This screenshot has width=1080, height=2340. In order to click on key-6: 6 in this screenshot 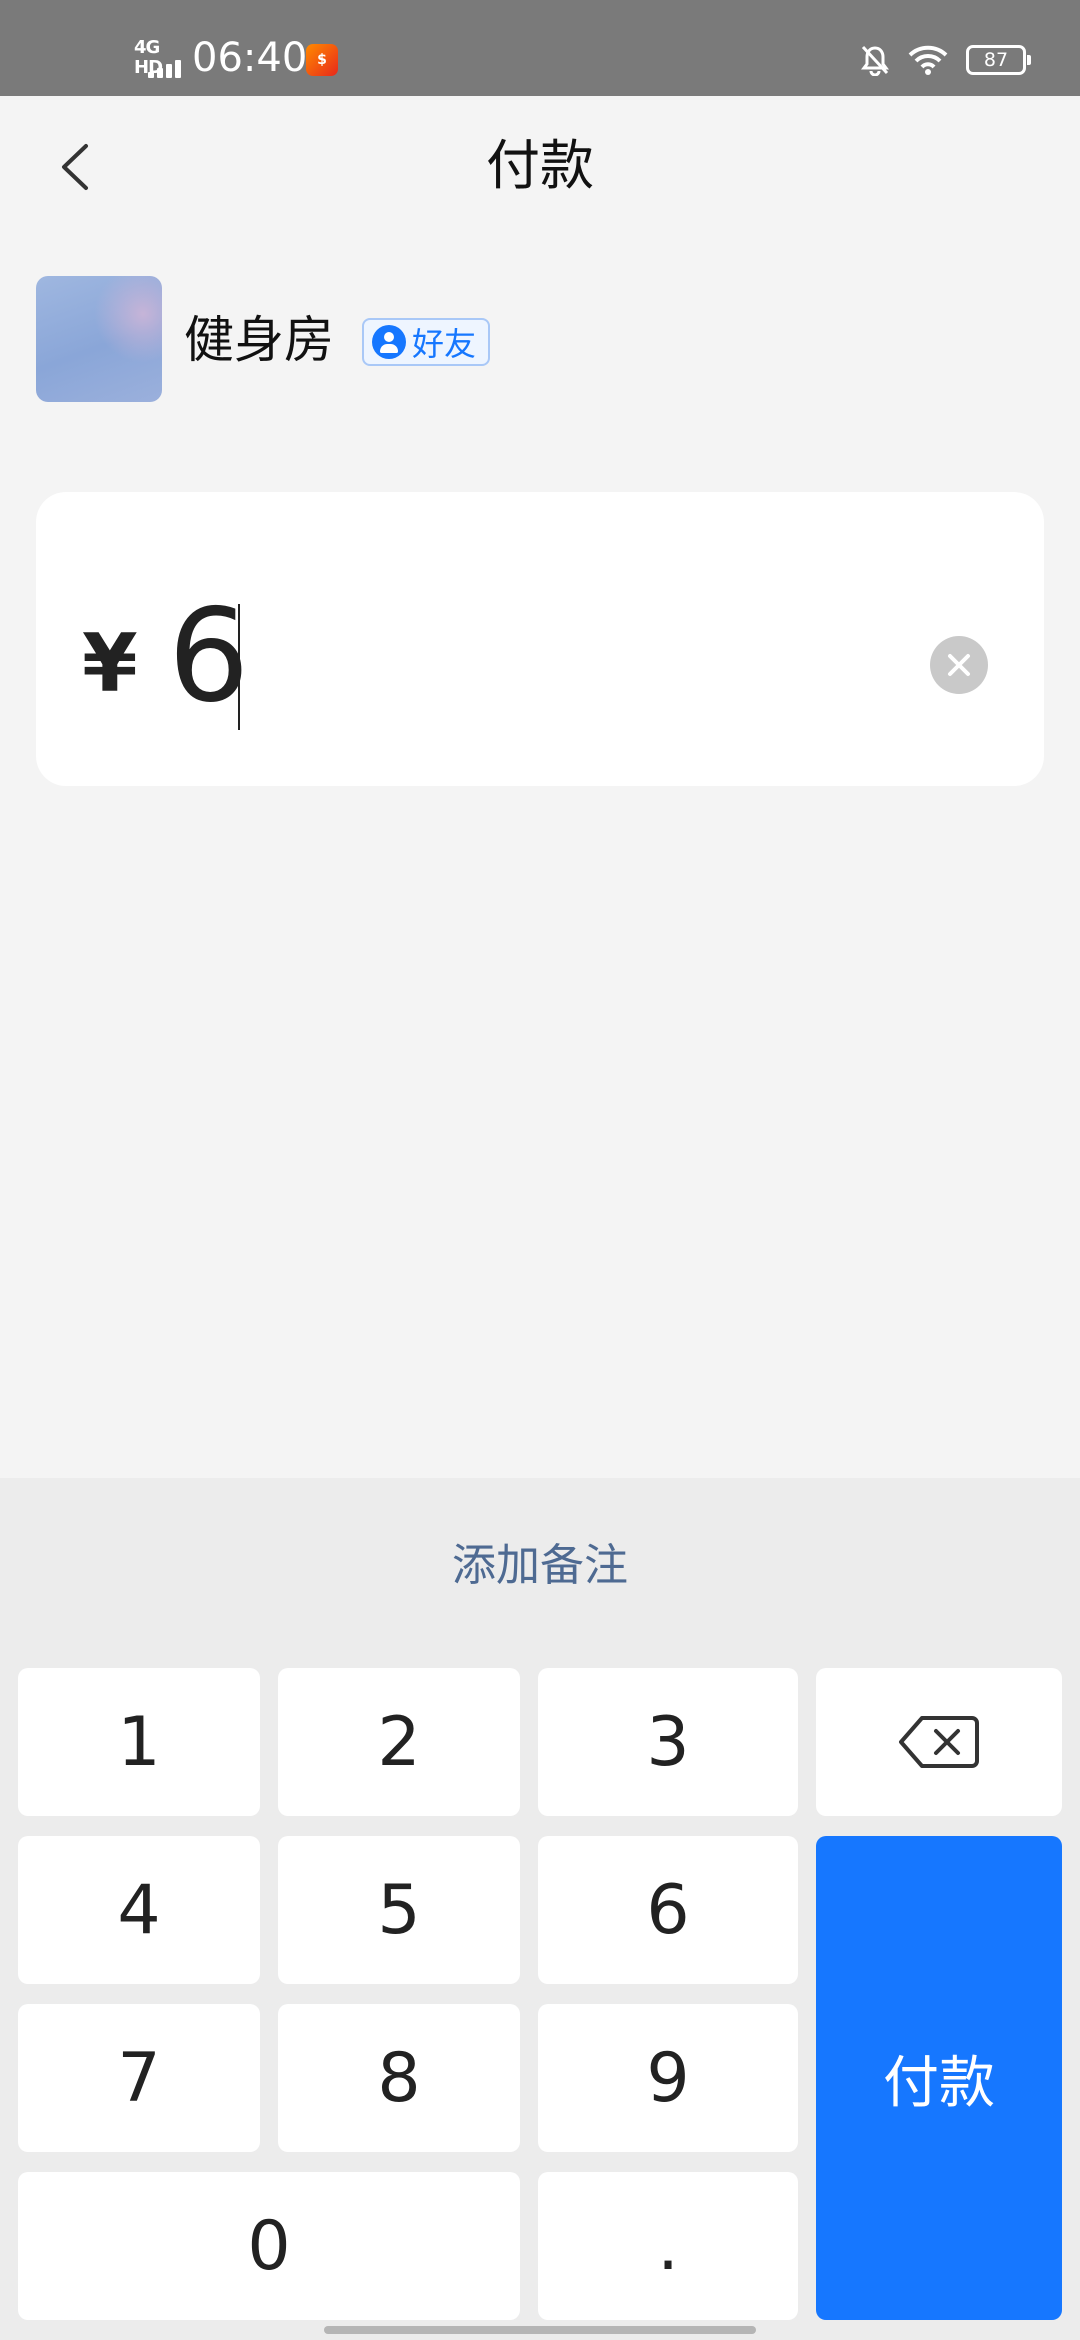, I will do `click(668, 1910)`.